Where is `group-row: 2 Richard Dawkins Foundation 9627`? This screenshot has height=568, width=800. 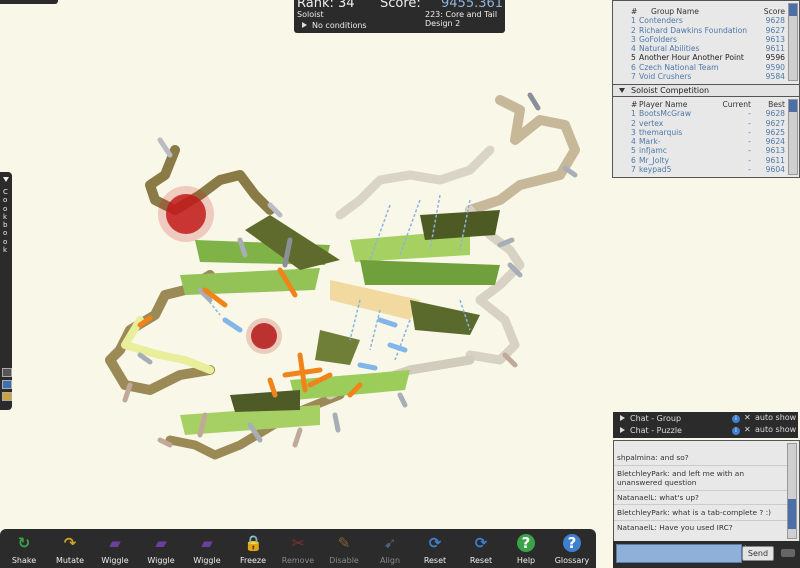
group-row: 2 Richard Dawkins Foundation 9627 is located at coordinates (706, 30).